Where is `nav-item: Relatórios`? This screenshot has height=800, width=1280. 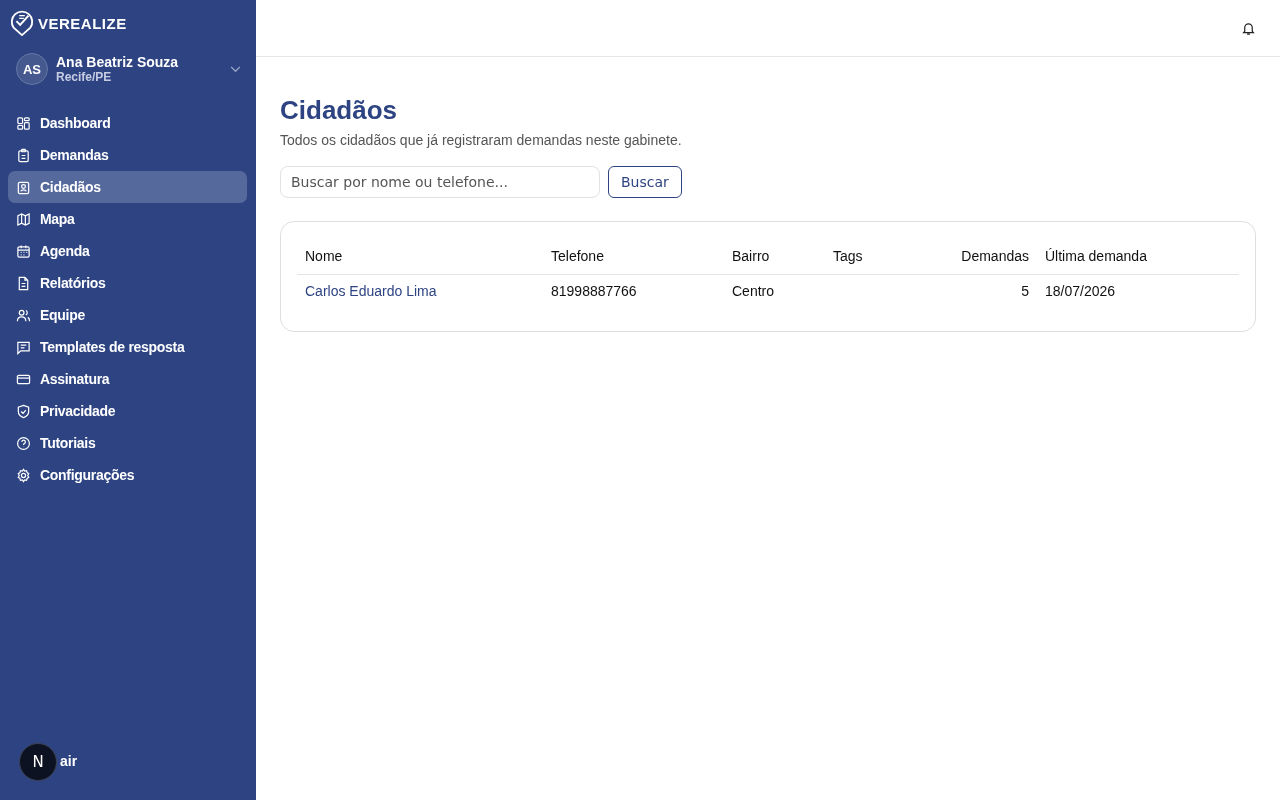 nav-item: Relatórios is located at coordinates (127, 283).